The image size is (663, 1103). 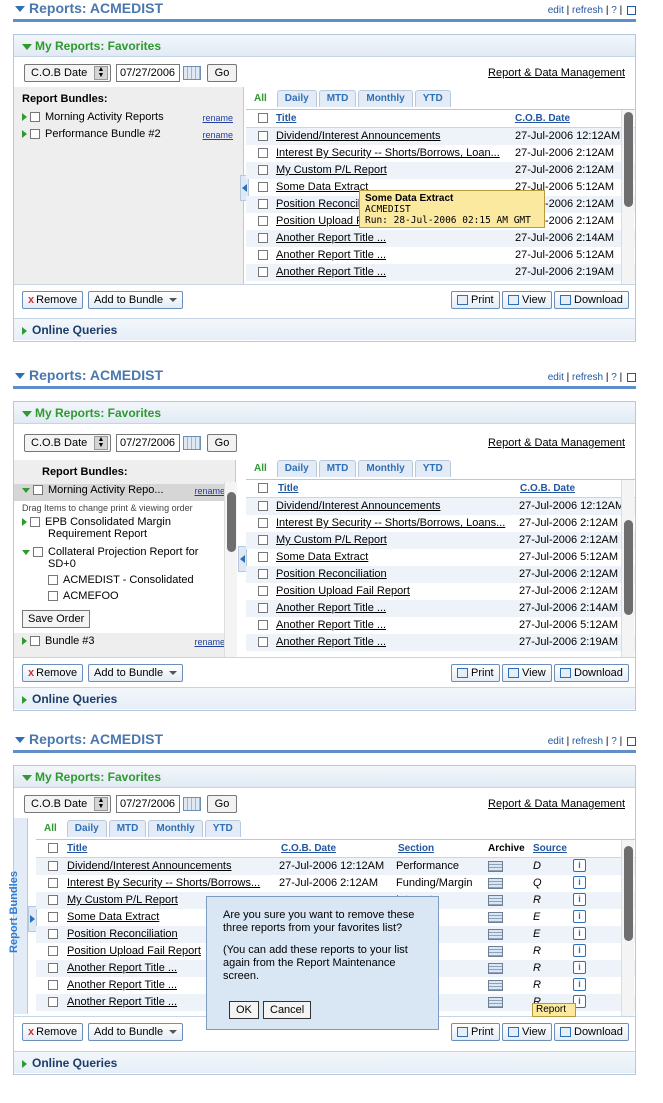 What do you see at coordinates (587, 741) in the screenshot?
I see `refresh-link: refresh` at bounding box center [587, 741].